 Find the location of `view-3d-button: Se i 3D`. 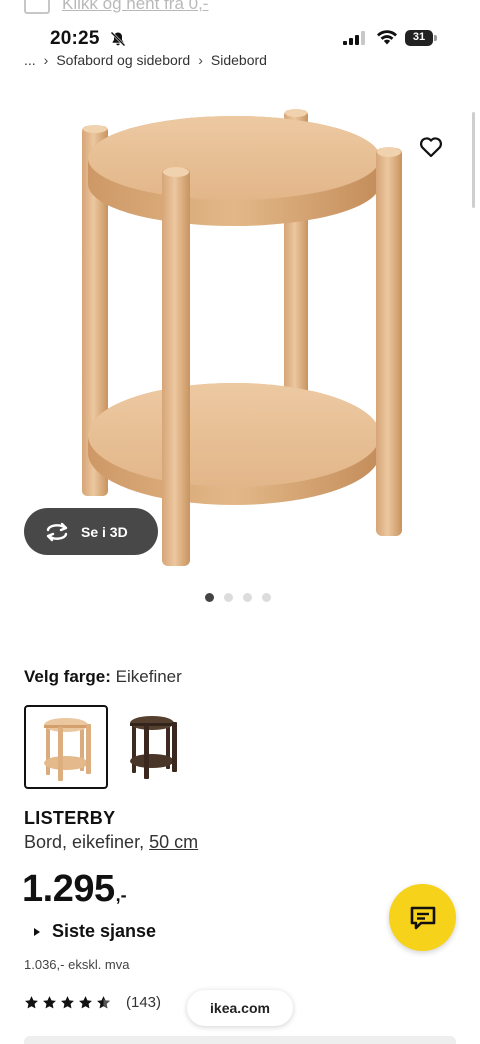

view-3d-button: Se i 3D is located at coordinates (91, 531).